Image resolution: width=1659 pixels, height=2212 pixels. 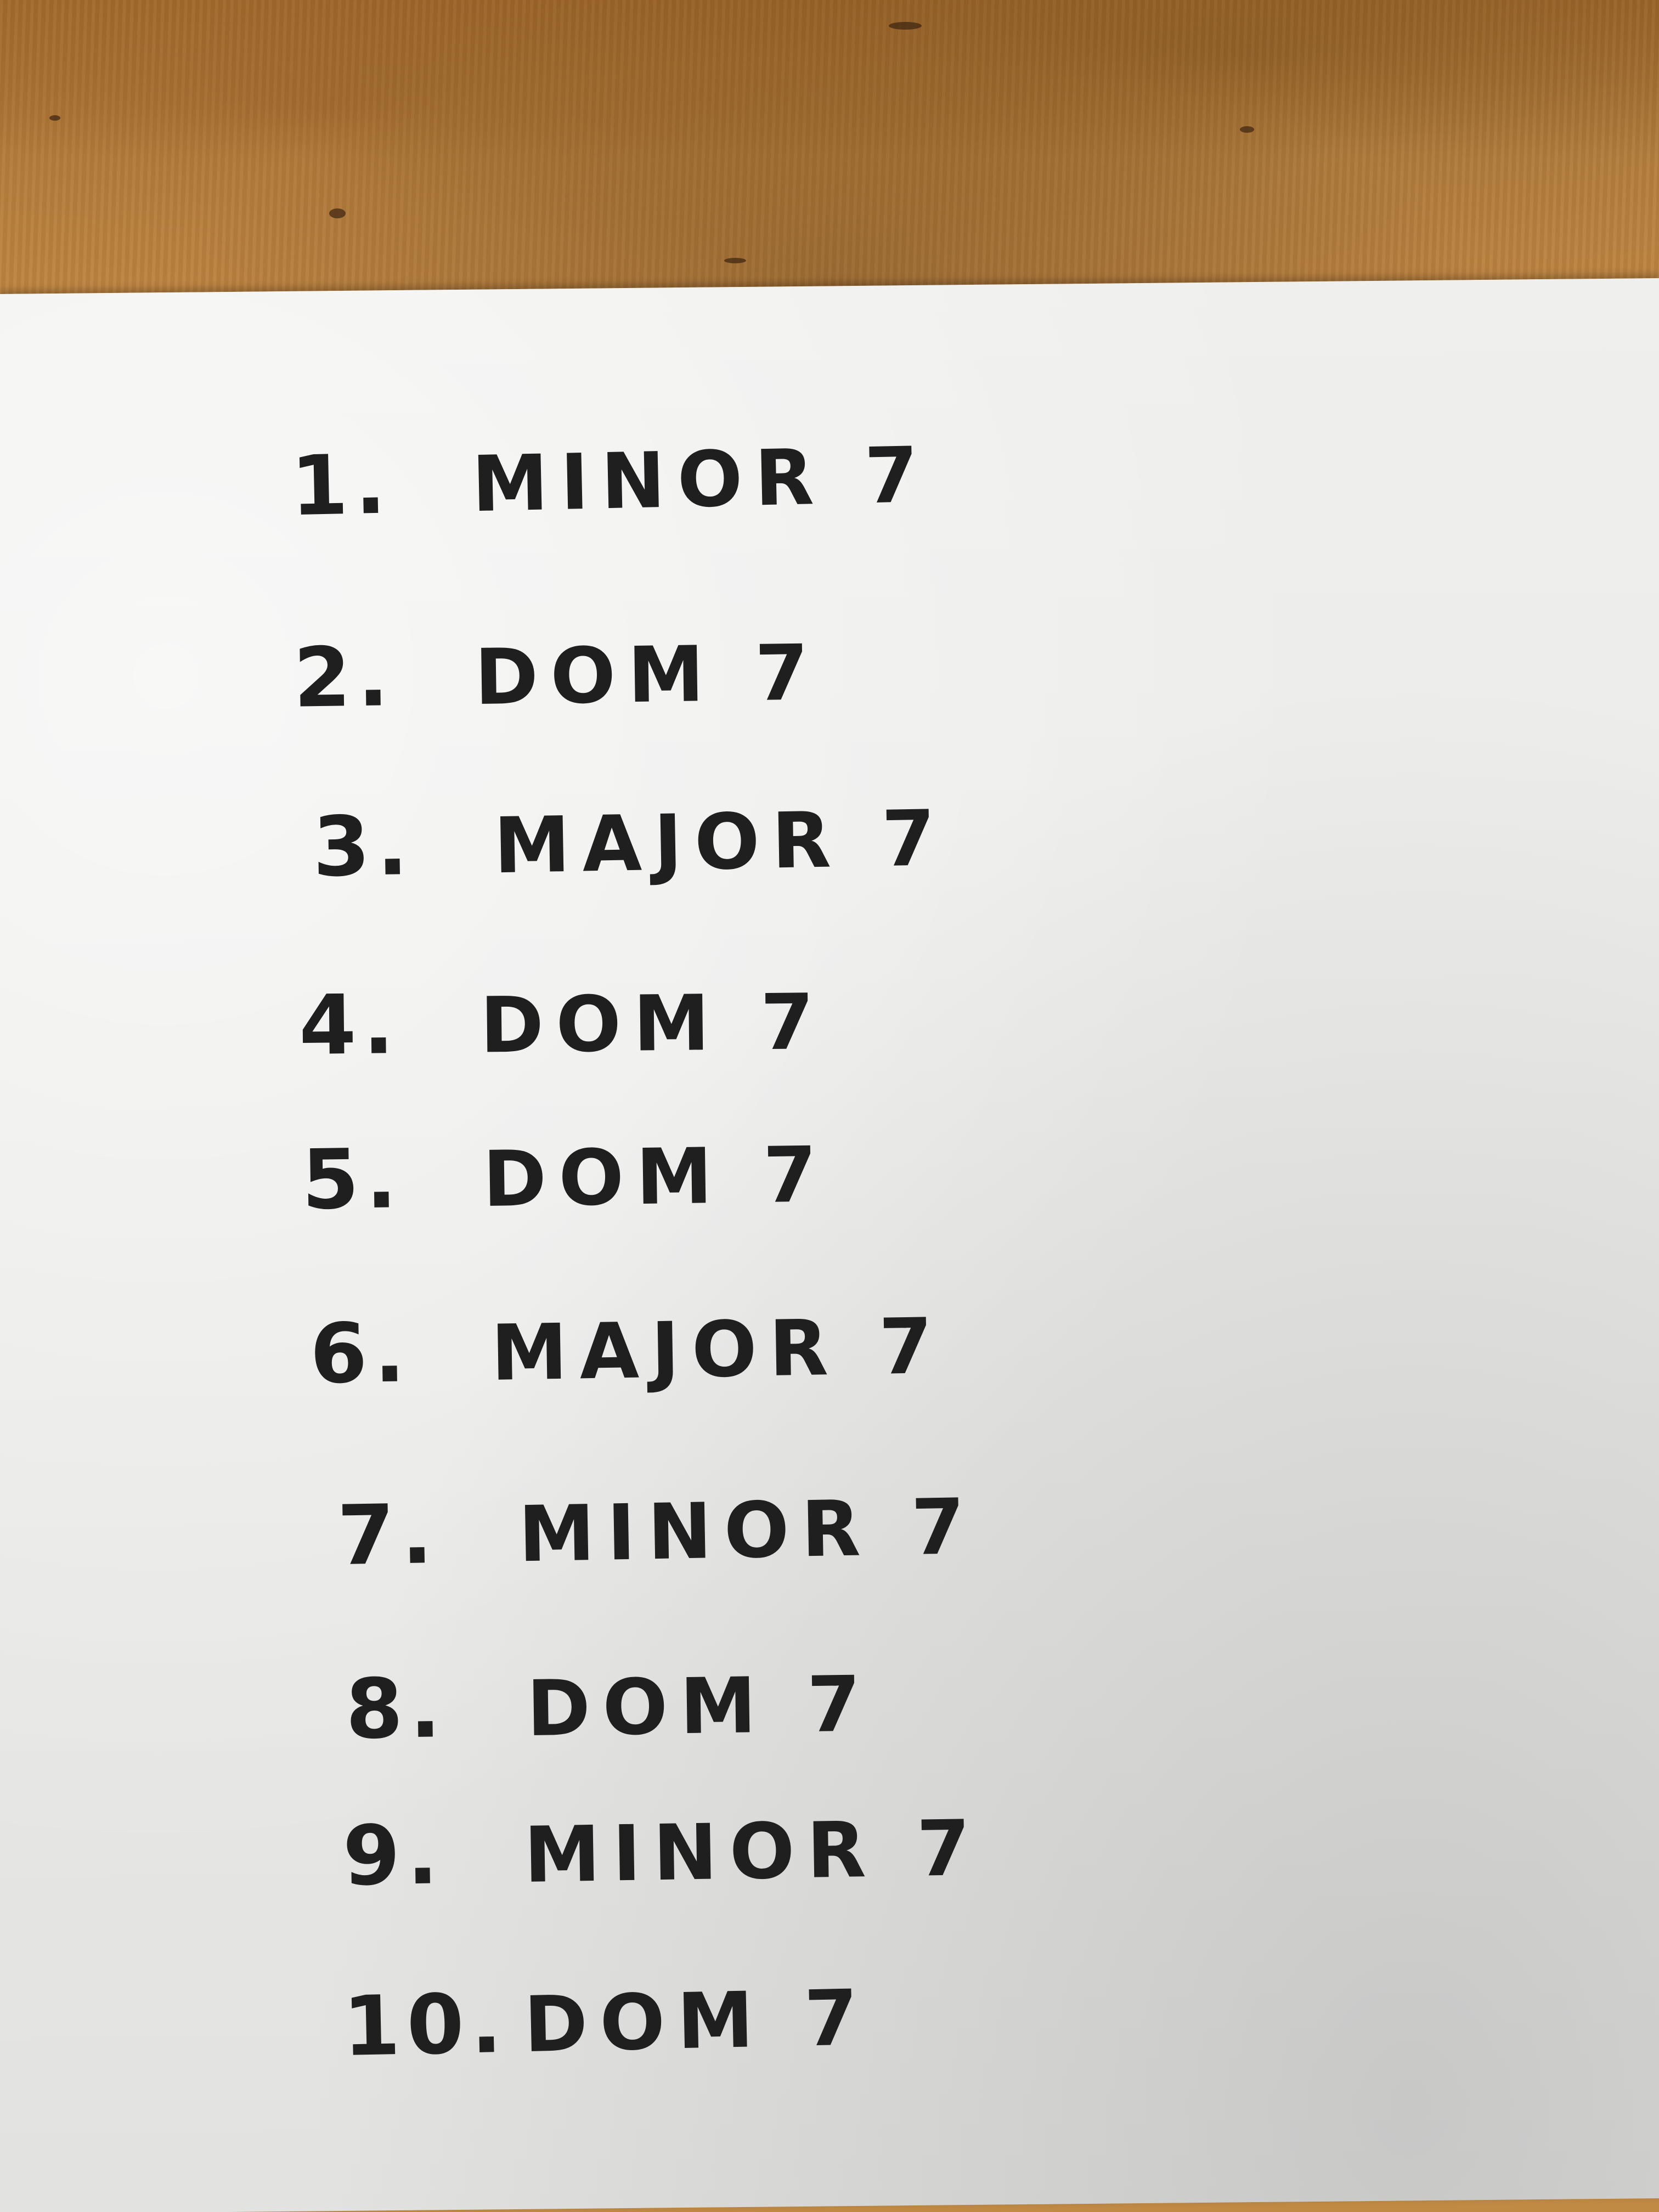 What do you see at coordinates (397, 1709) in the screenshot?
I see `item-number: 8.` at bounding box center [397, 1709].